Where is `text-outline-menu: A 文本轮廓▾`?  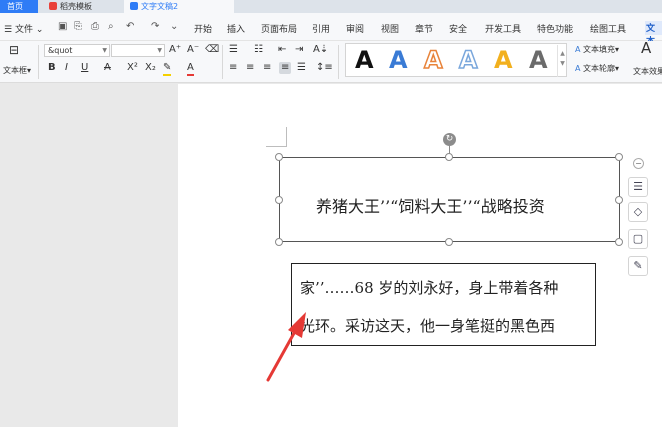 text-outline-menu: A 文本轮廓▾ is located at coordinates (597, 69).